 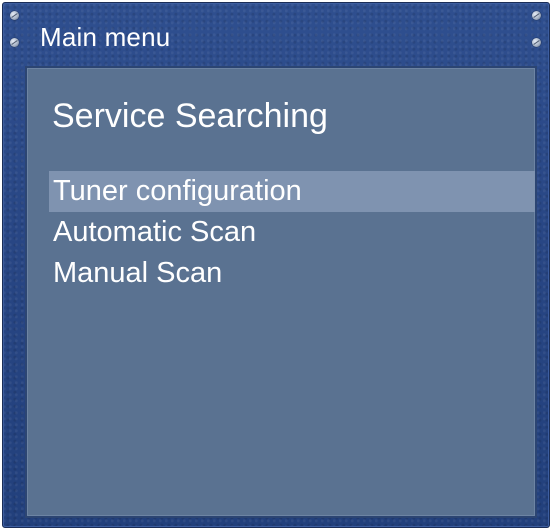 I want to click on menu-item-manual-scan: Manual Scan, so click(x=292, y=273).